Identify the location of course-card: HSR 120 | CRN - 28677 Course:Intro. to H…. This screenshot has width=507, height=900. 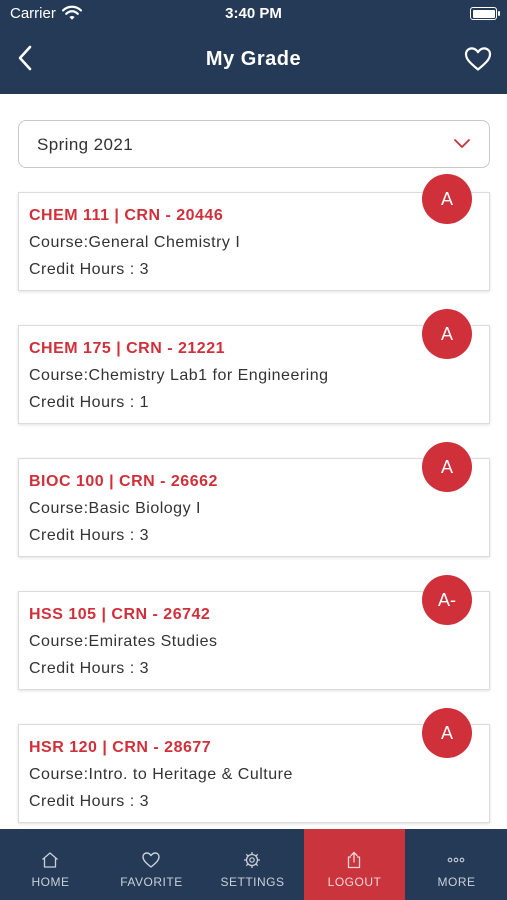
(254, 773).